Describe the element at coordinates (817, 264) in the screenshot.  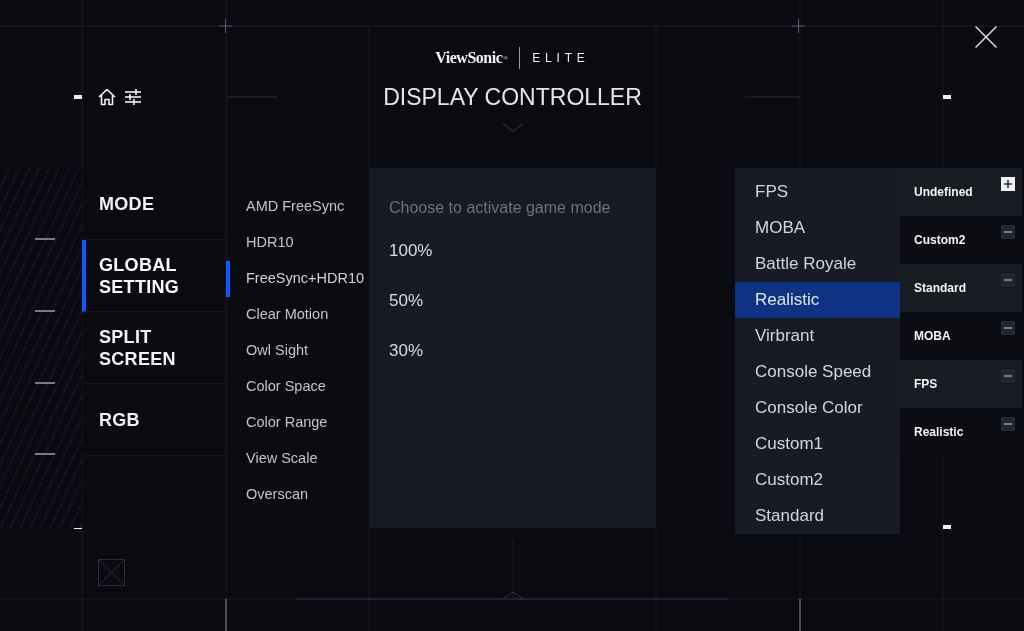
I see `game-mode-item: Battle Royale` at that location.